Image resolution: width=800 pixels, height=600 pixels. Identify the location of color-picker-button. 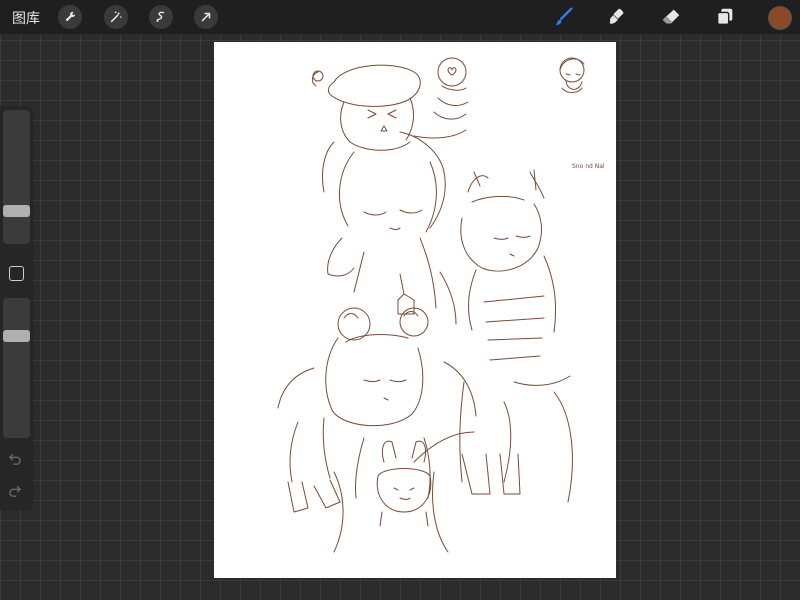
(780, 18).